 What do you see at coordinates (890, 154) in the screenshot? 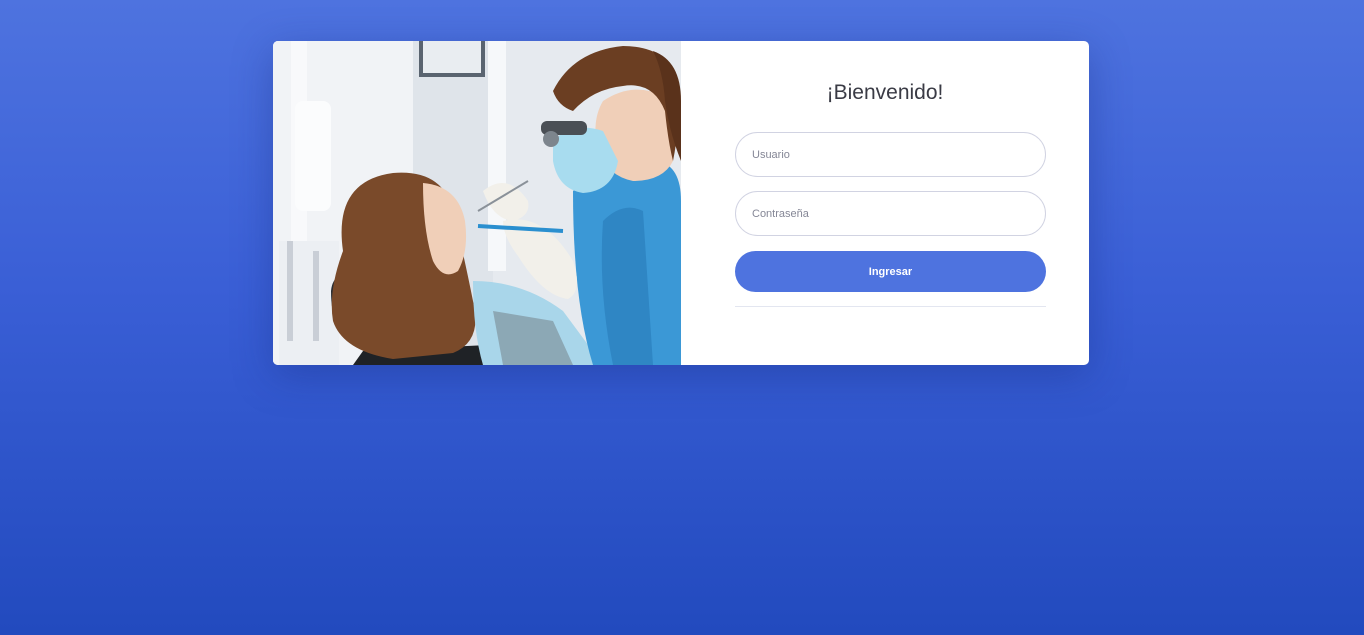
I see `username-input` at bounding box center [890, 154].